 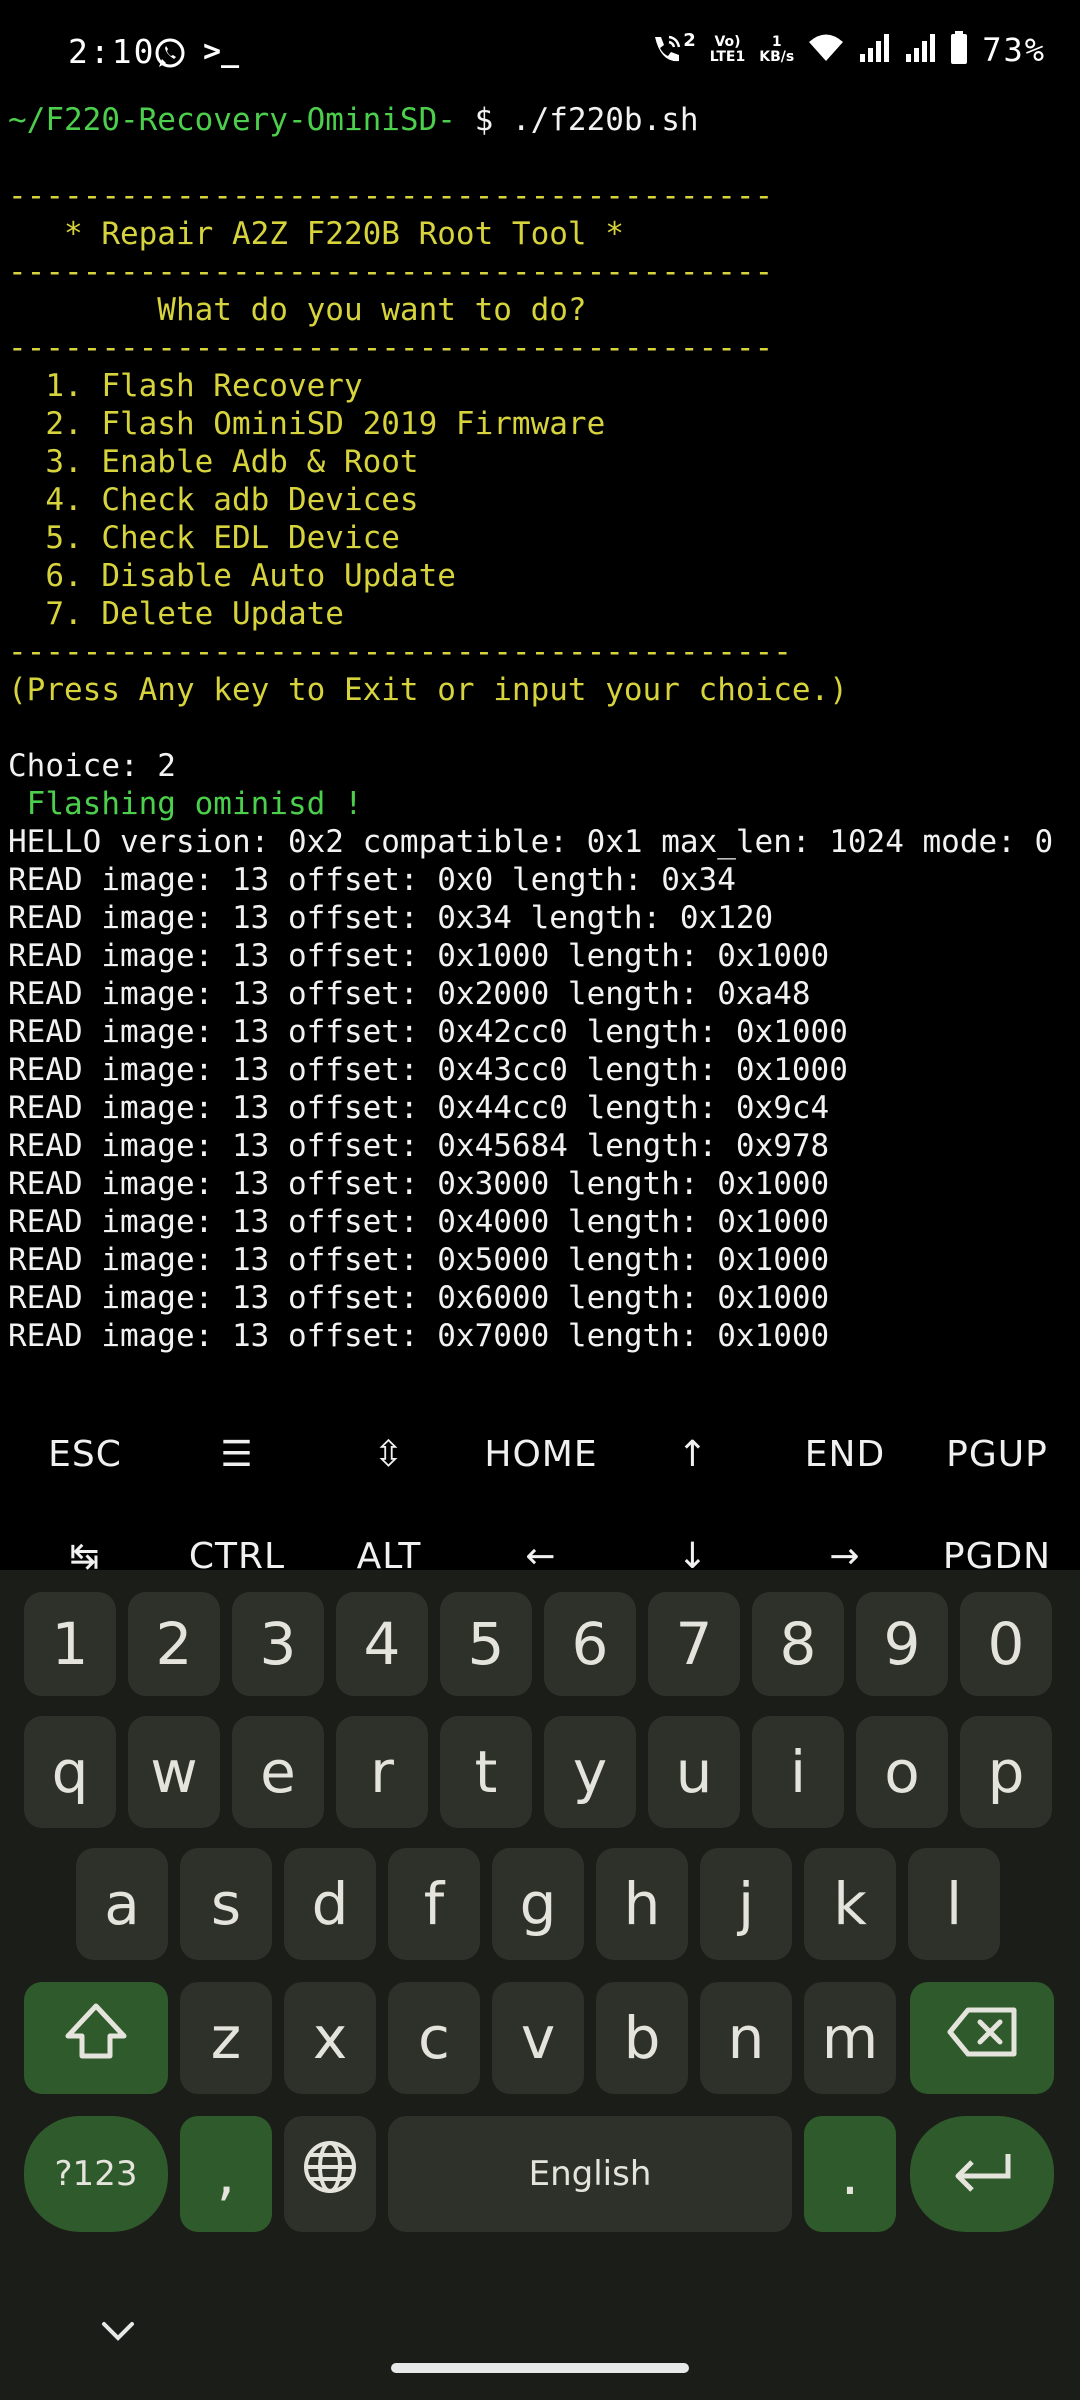 What do you see at coordinates (486, 1644) in the screenshot?
I see `key-5: 5` at bounding box center [486, 1644].